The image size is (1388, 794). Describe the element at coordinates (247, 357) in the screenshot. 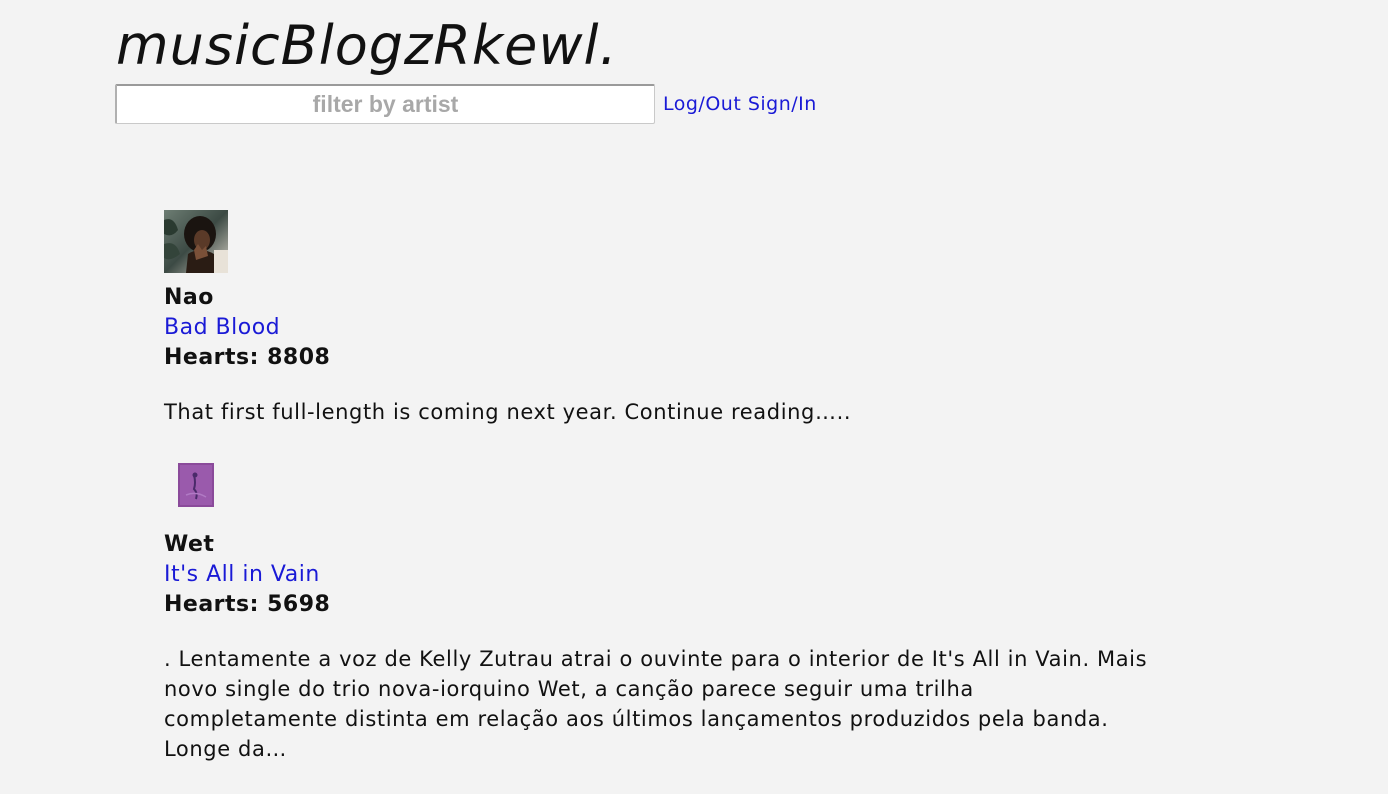

I see `hearts-count: Hearts: 8808` at that location.